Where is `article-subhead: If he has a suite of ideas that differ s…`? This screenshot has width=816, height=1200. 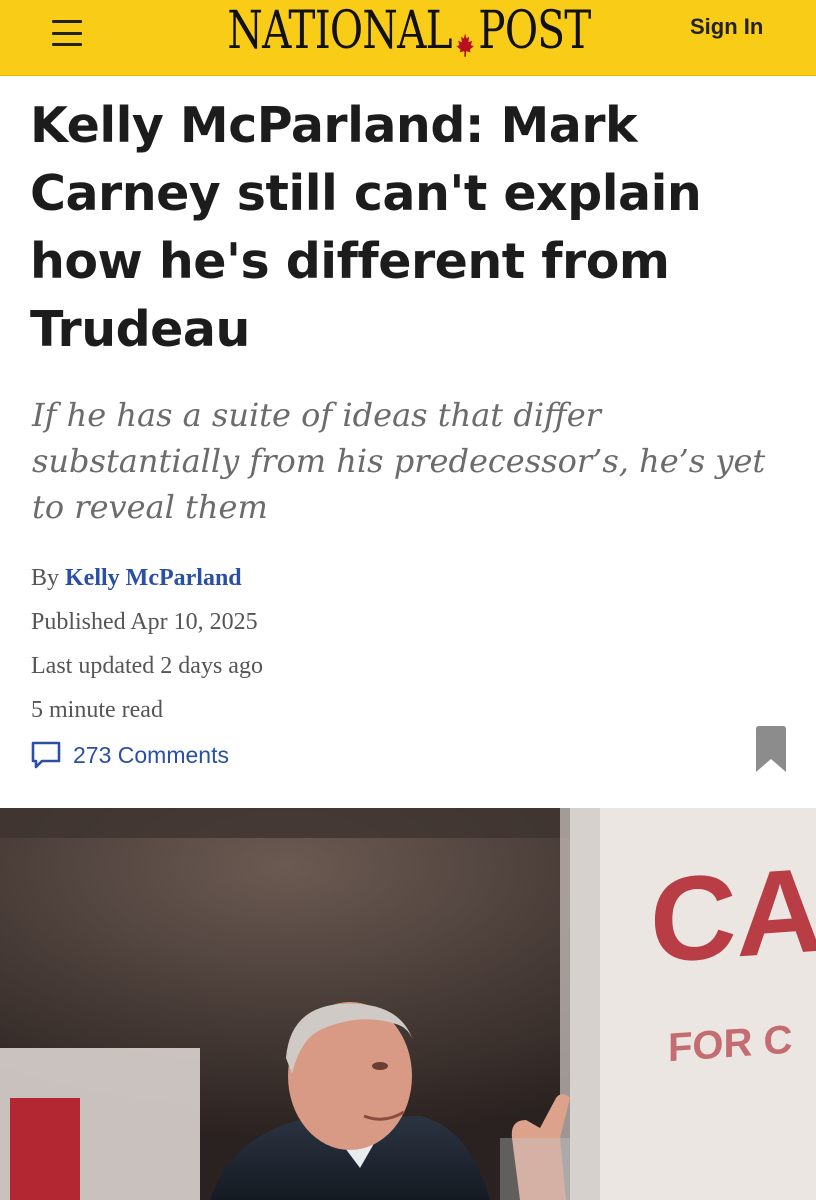
article-subhead: If he has a suite of ideas that differ s… is located at coordinates (399, 461).